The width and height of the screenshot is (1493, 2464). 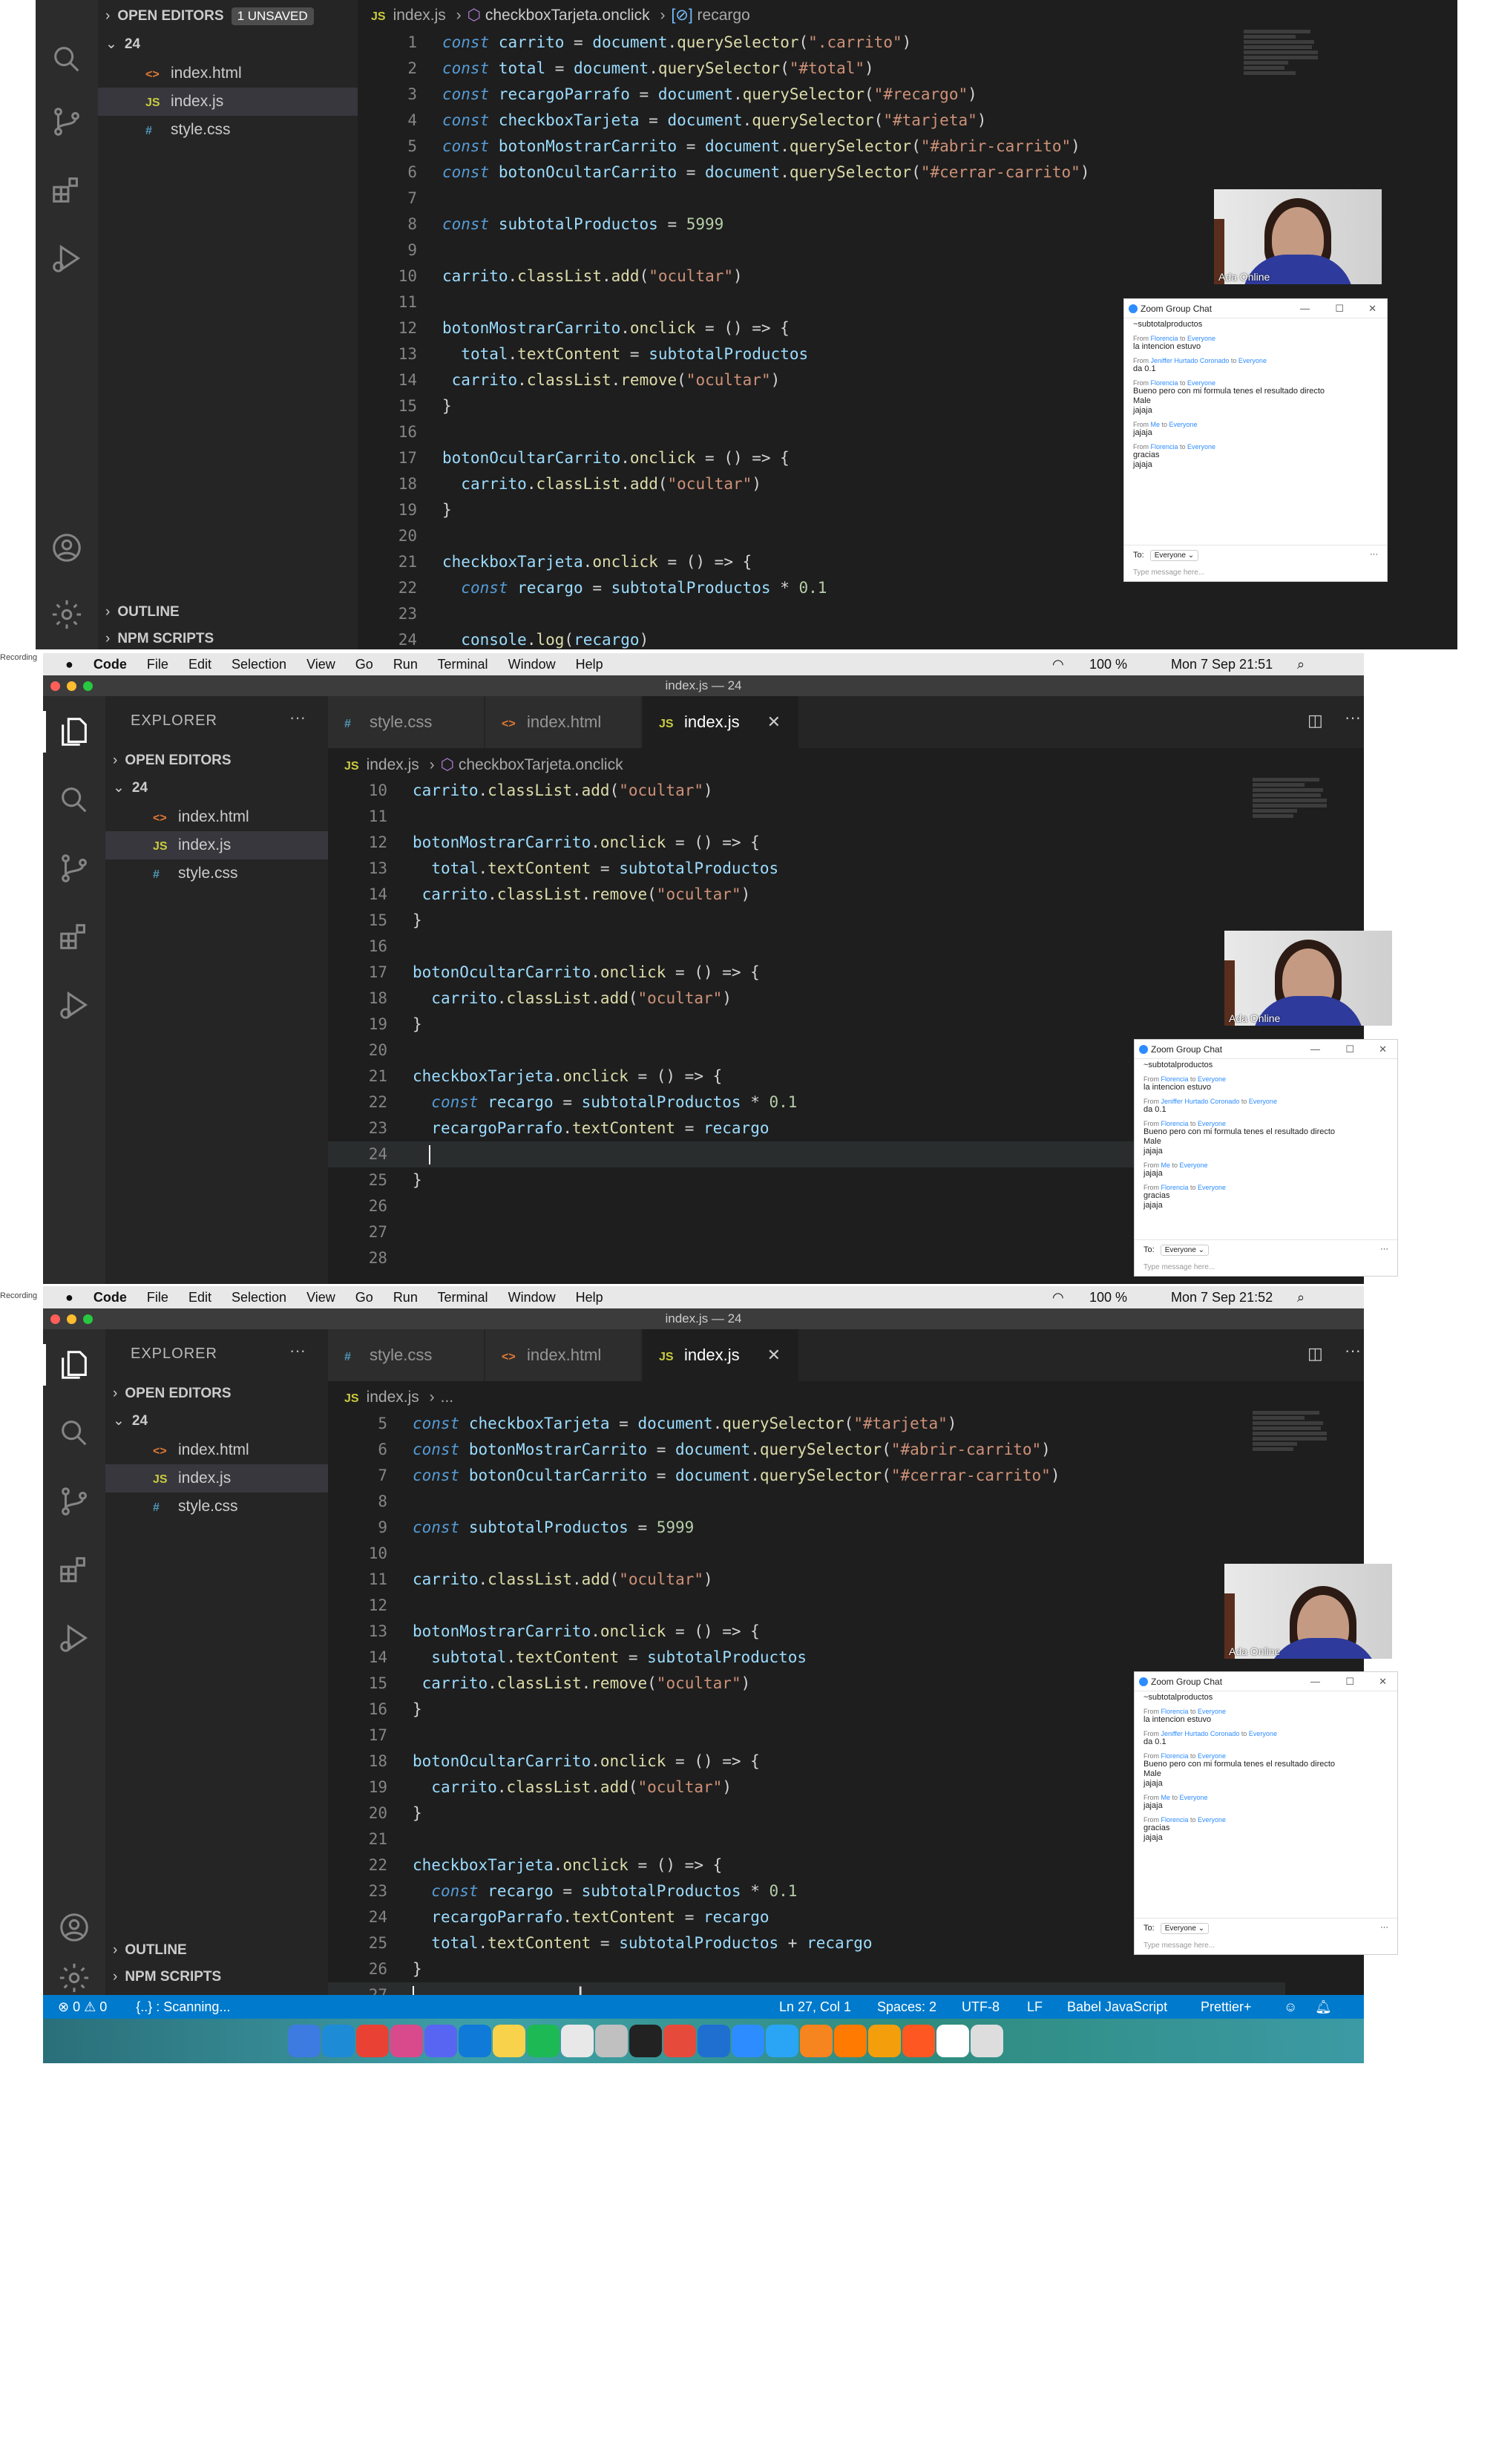 I want to click on account-icon, so click(x=74, y=1928).